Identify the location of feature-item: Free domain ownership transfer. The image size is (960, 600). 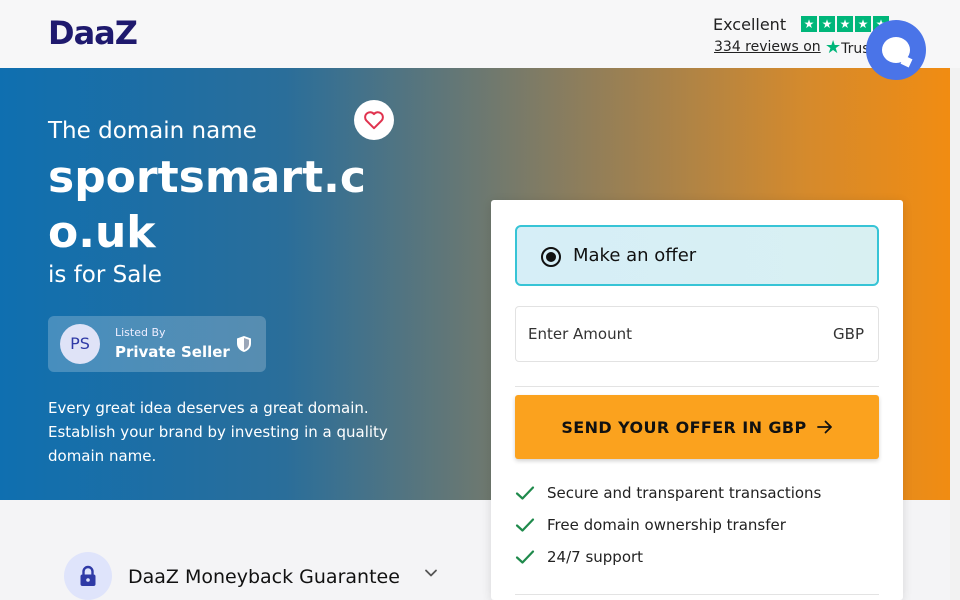
(650, 525).